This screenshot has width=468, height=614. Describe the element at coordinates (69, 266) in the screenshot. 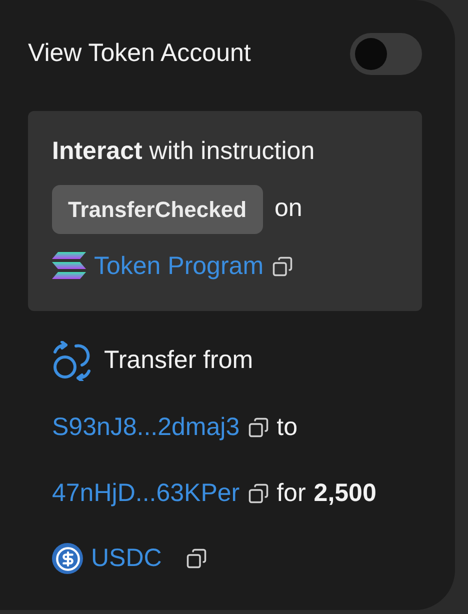

I see `stripes-logo-icon` at that location.